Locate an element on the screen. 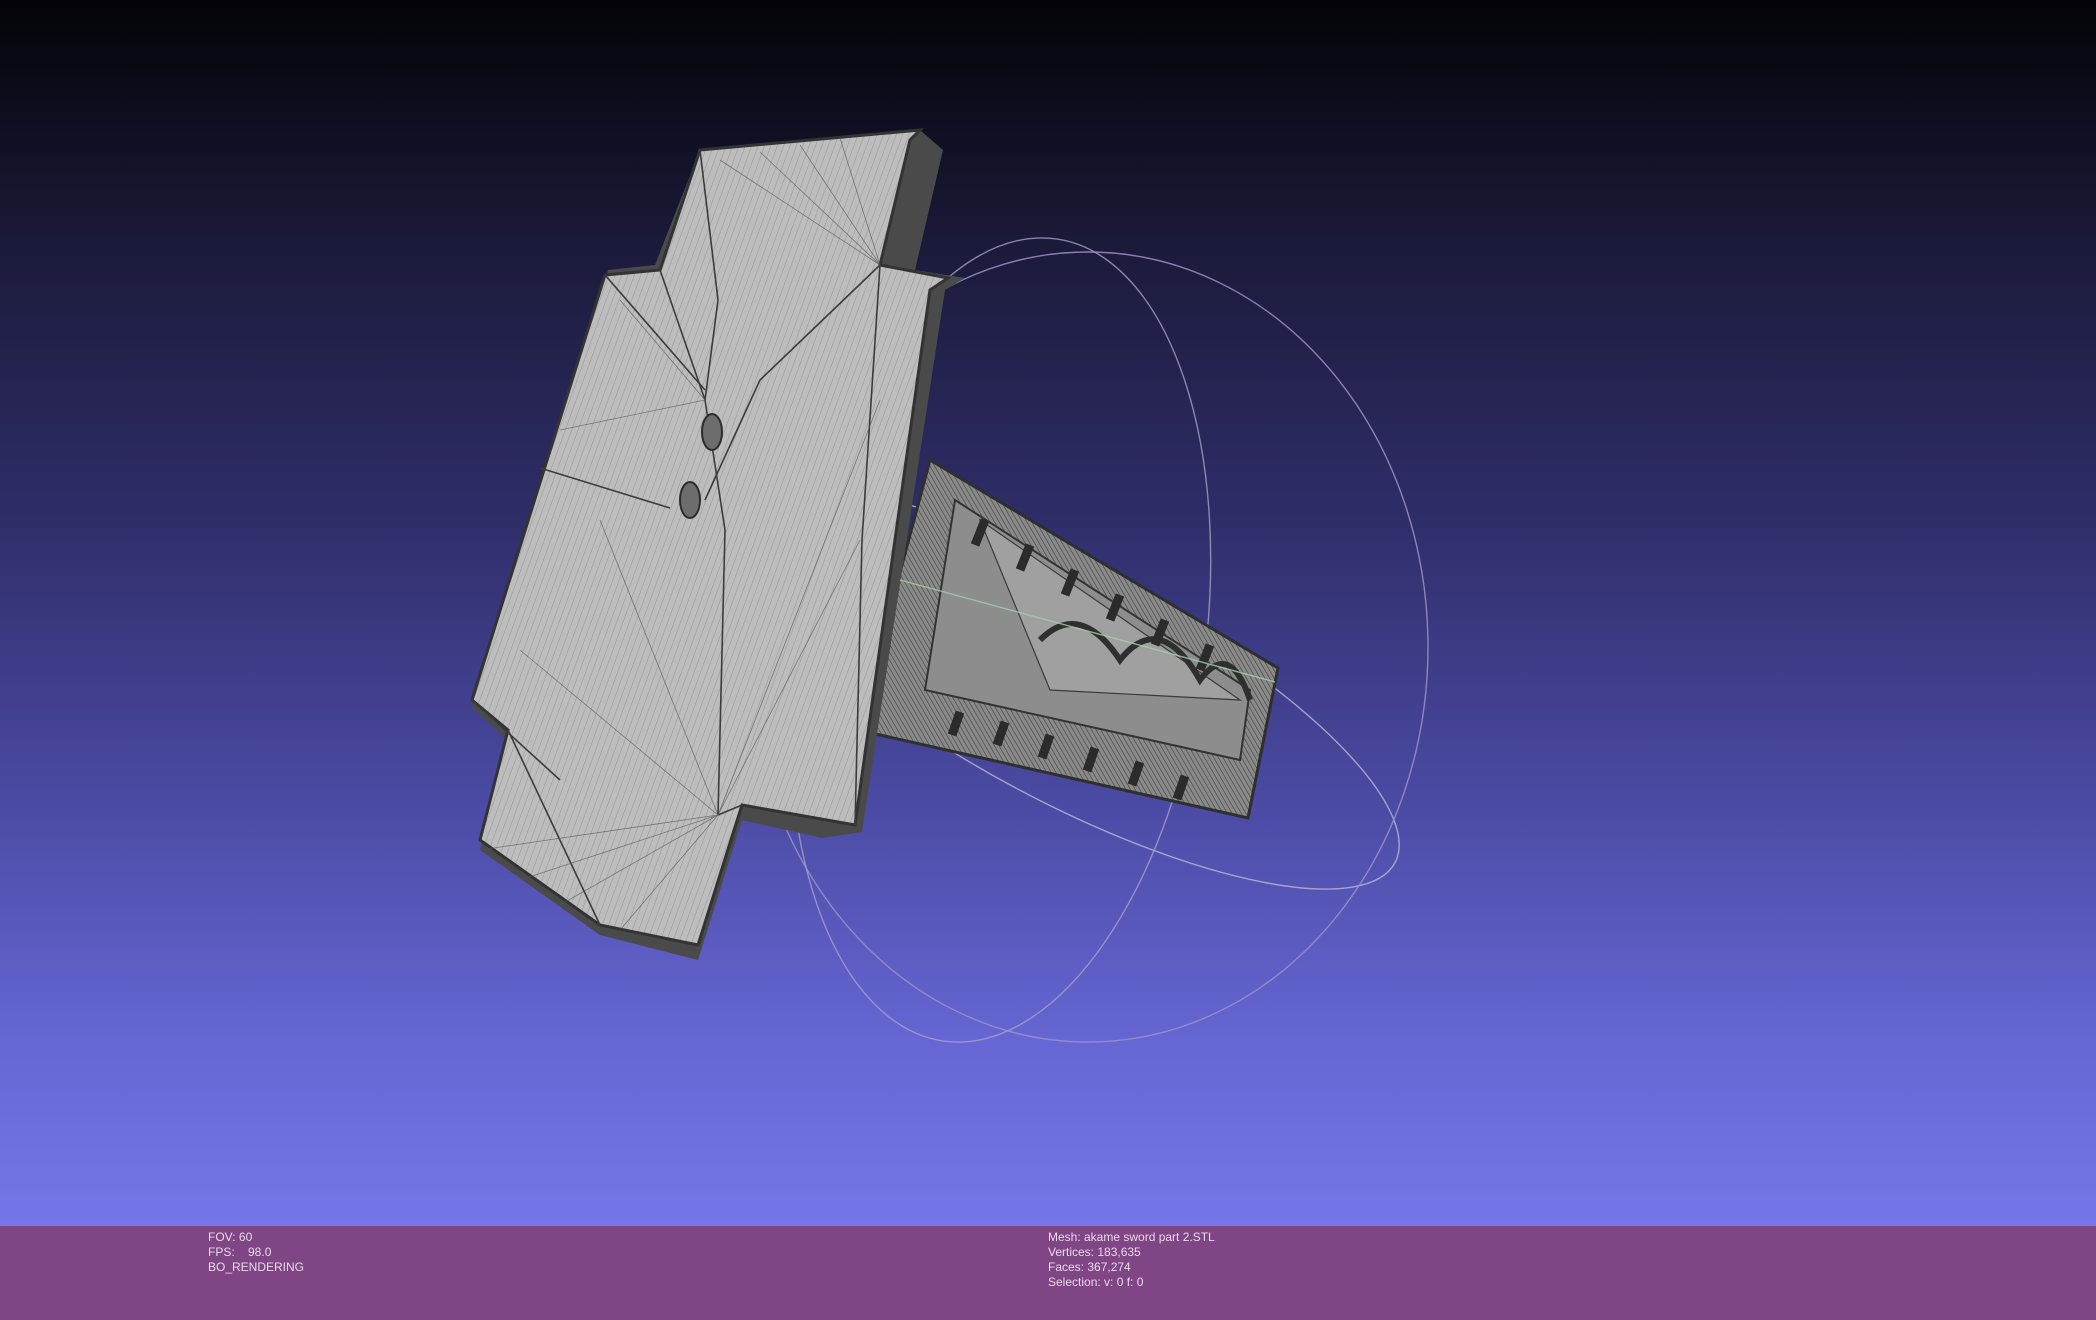 This screenshot has height=1320, width=2096. vertices-label: Vertices: 183,635 is located at coordinates (1094, 1252).